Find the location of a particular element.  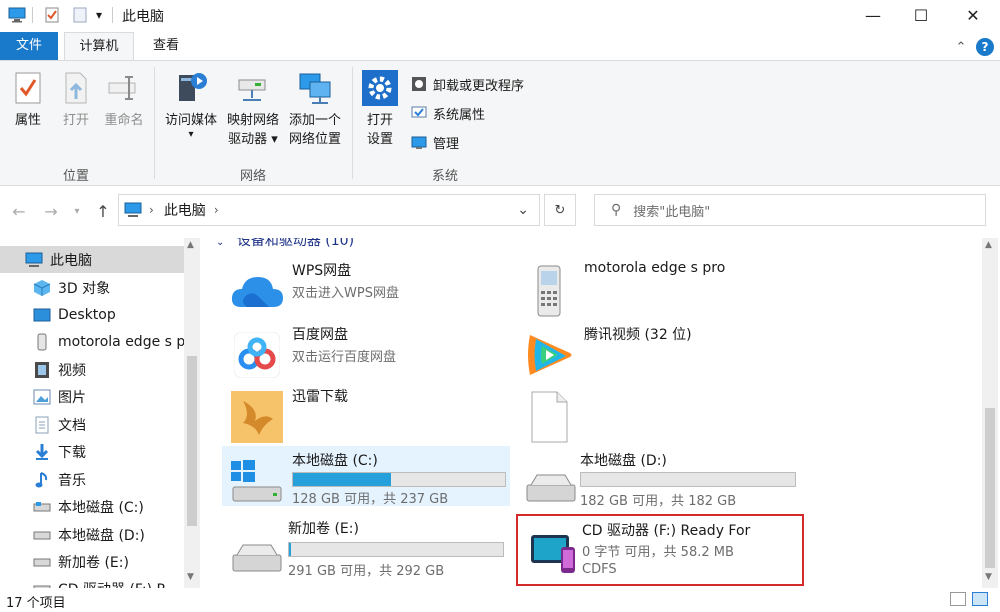

drive-c-usage-fill is located at coordinates (342, 479).